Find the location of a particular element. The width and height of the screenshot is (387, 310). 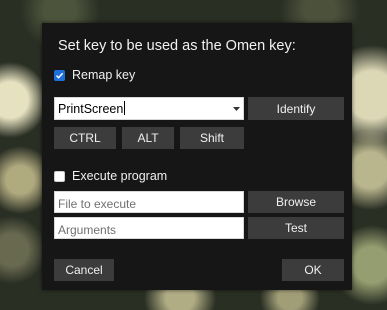

checkmark-icon is located at coordinates (59, 75).